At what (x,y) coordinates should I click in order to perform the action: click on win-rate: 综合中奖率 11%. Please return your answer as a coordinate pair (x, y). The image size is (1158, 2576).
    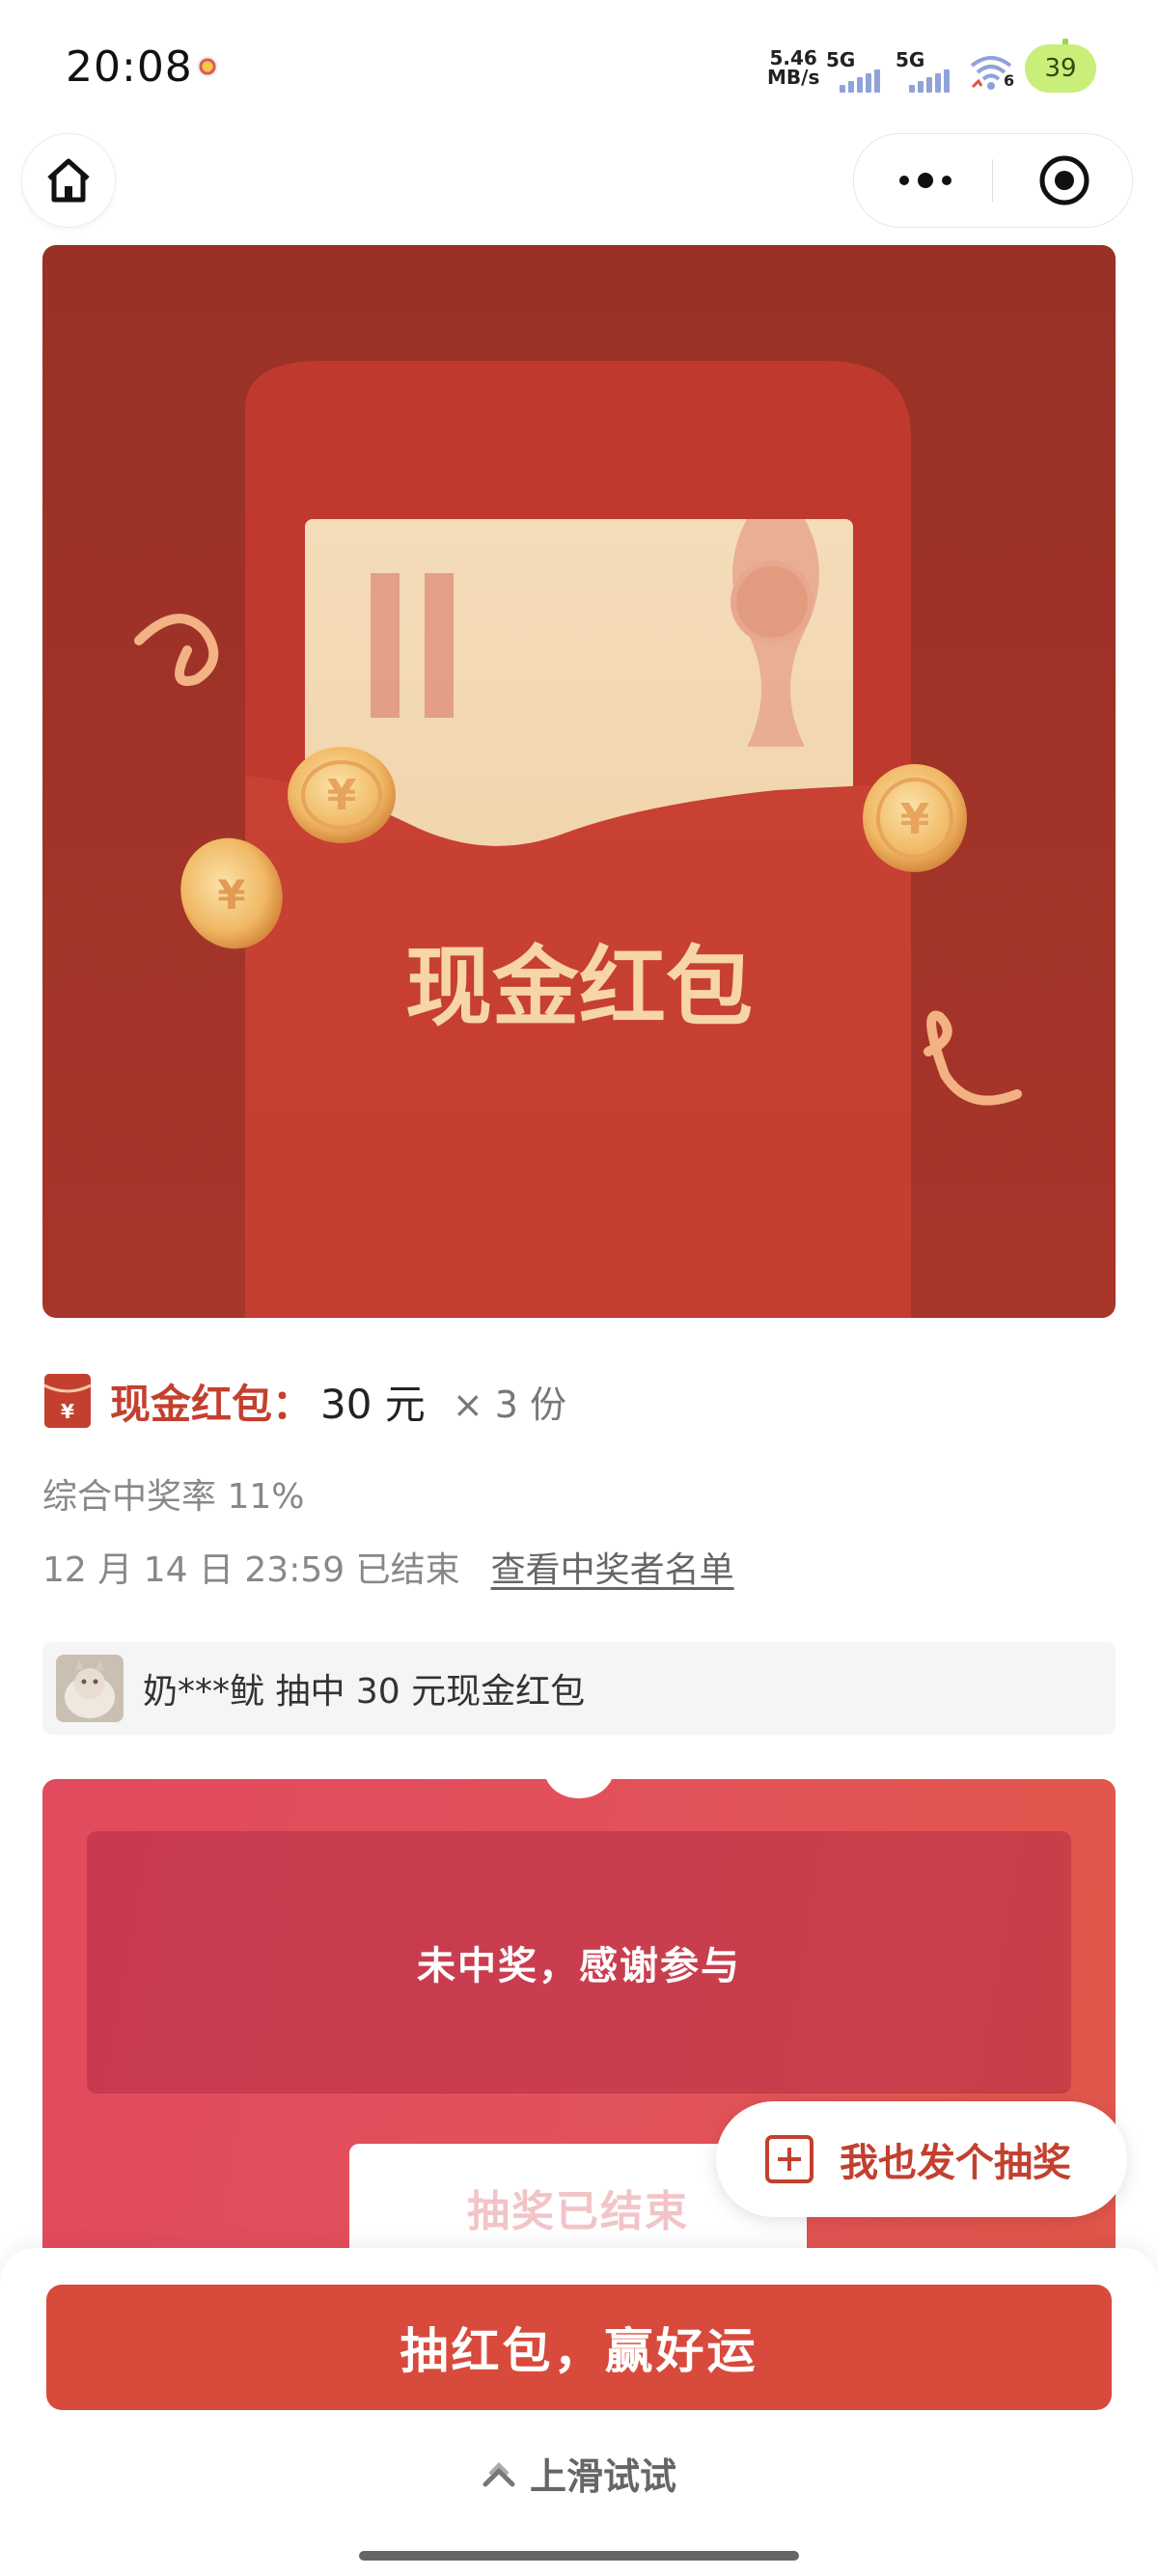
    Looking at the image, I should click on (173, 1497).